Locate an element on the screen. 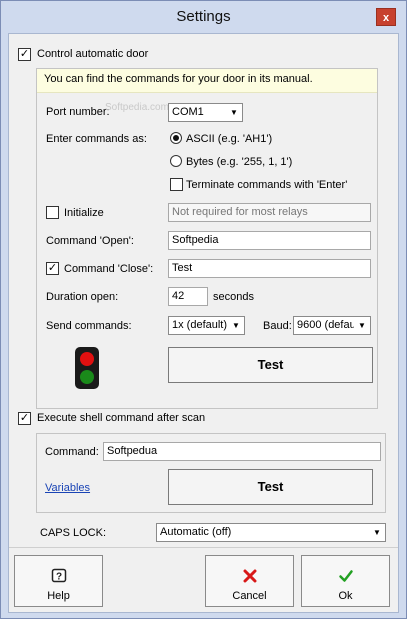  duration-field: 42 is located at coordinates (188, 296).